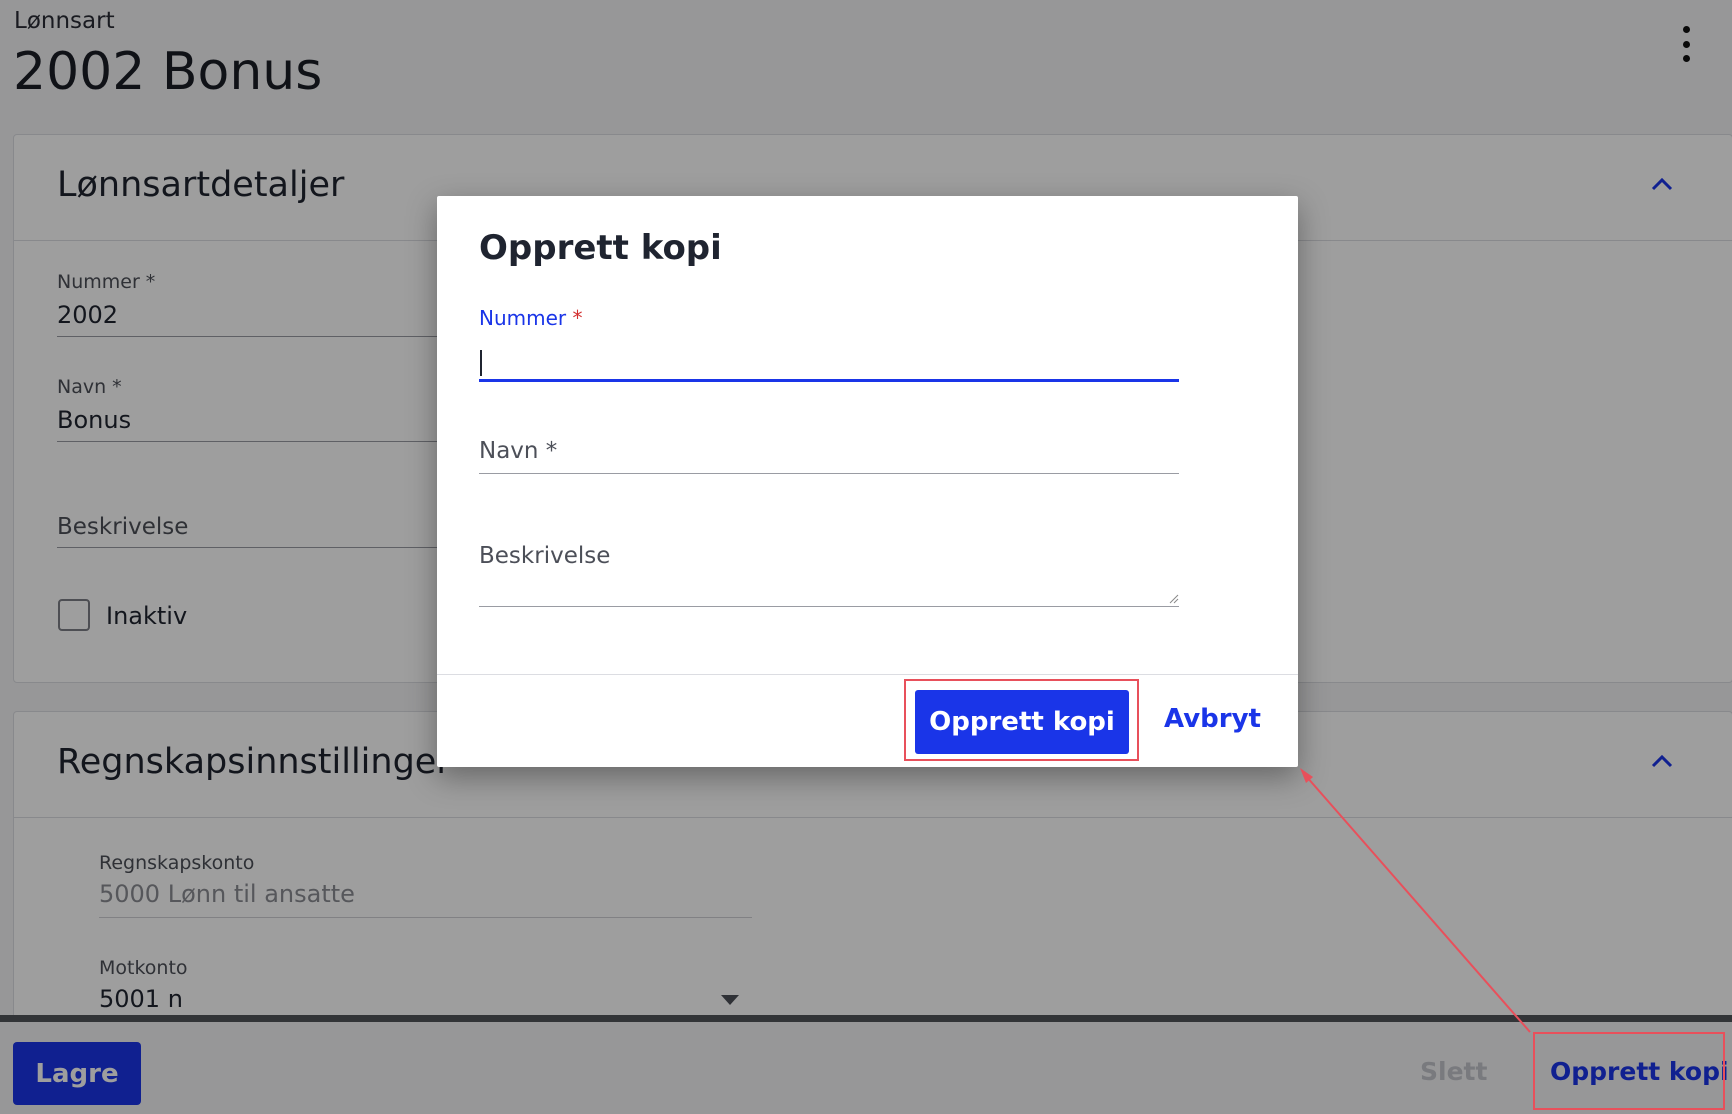 The height and width of the screenshot is (1114, 1732). Describe the element at coordinates (829, 454) in the screenshot. I see `dialog-navn-field: Navn *` at that location.